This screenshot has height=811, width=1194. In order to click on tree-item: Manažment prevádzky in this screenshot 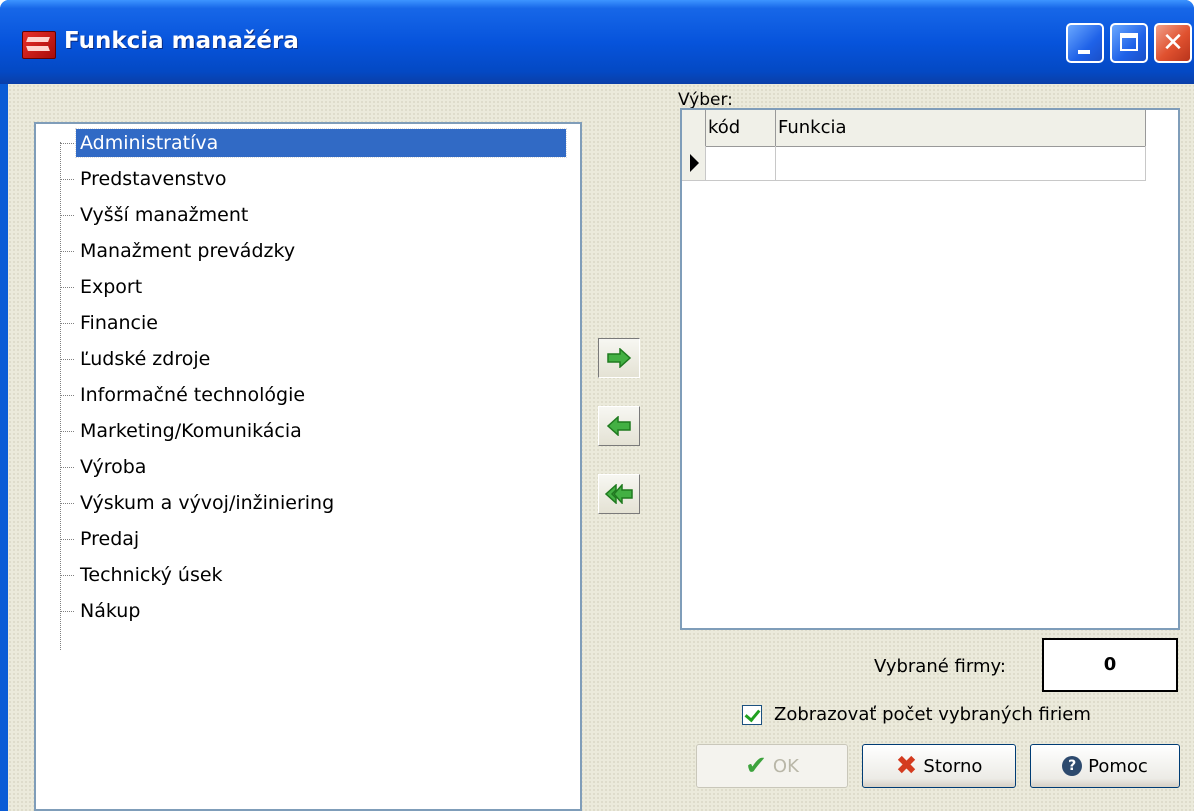, I will do `click(179, 251)`.